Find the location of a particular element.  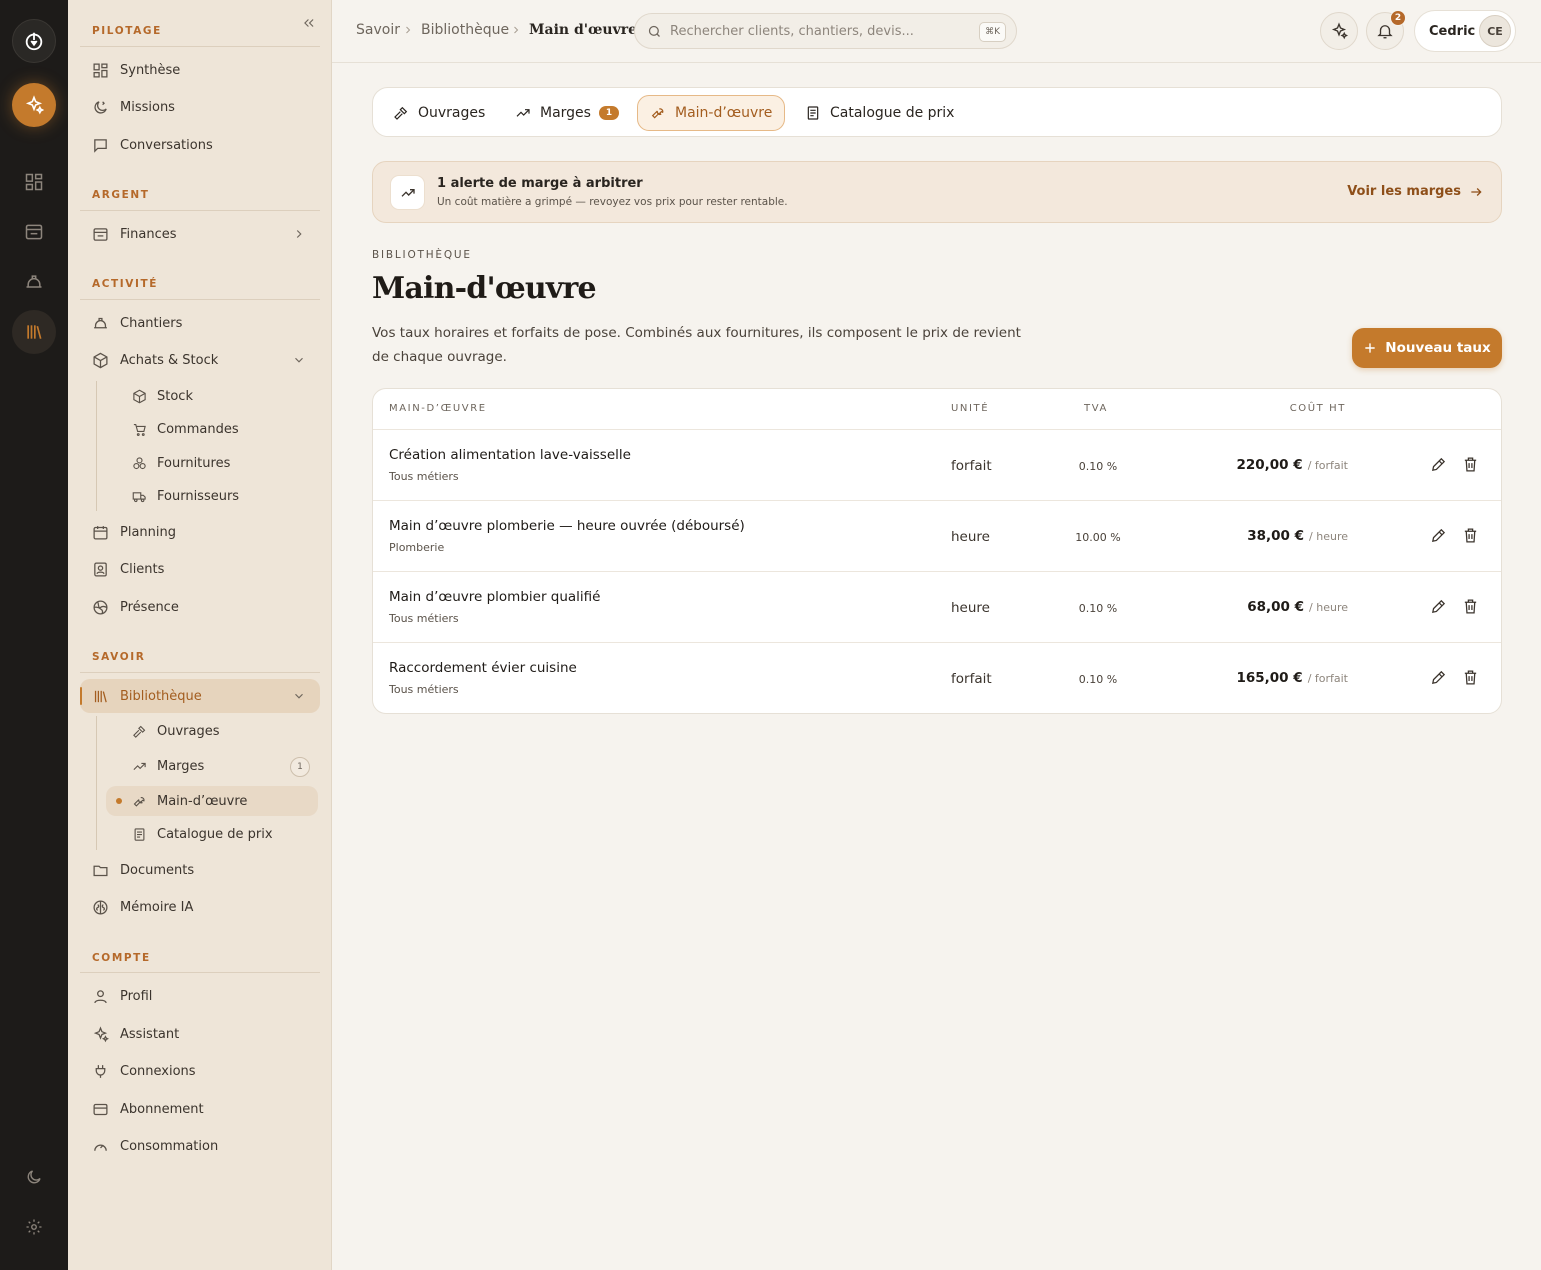

ai-assistant-button is located at coordinates (1339, 31).